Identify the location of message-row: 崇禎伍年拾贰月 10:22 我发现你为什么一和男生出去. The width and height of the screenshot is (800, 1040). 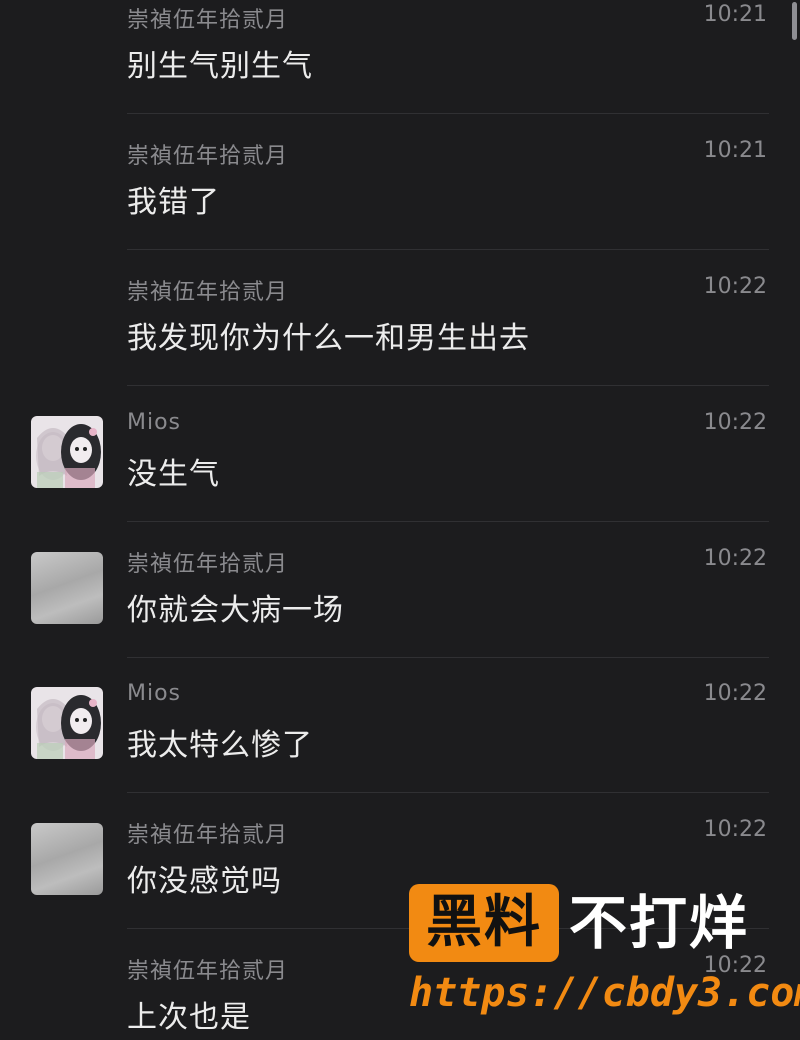
(400, 336).